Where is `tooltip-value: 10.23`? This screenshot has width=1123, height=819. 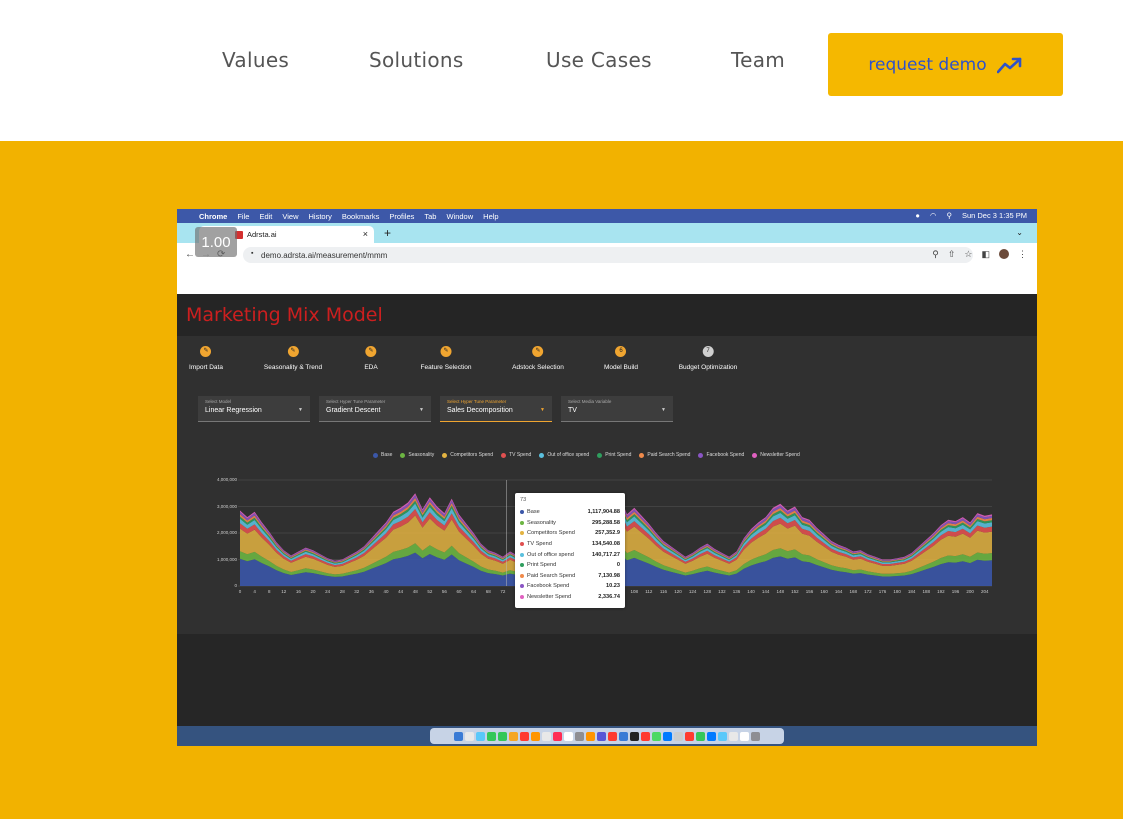
tooltip-value: 10.23 is located at coordinates (613, 586).